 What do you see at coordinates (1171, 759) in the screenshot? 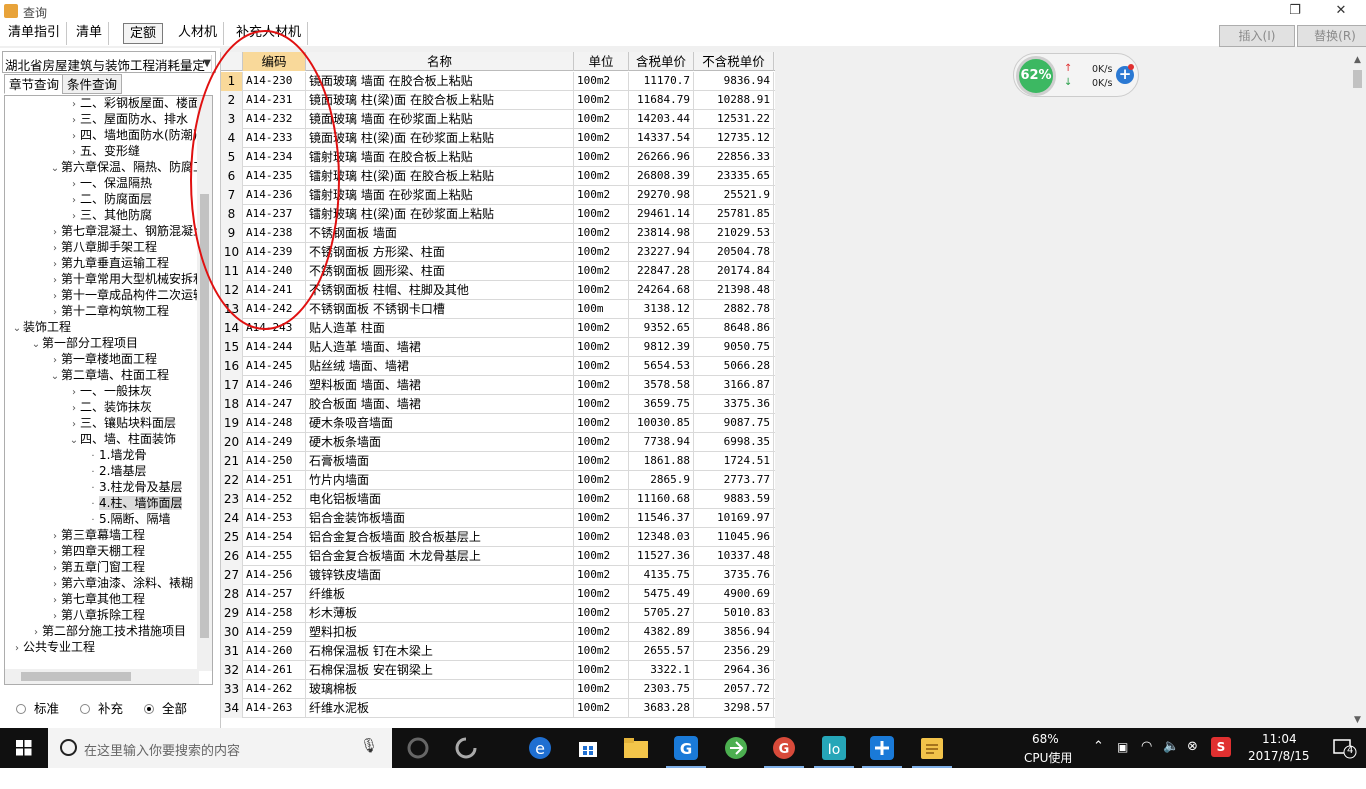
I see `volume-icon: 🔈` at bounding box center [1171, 759].